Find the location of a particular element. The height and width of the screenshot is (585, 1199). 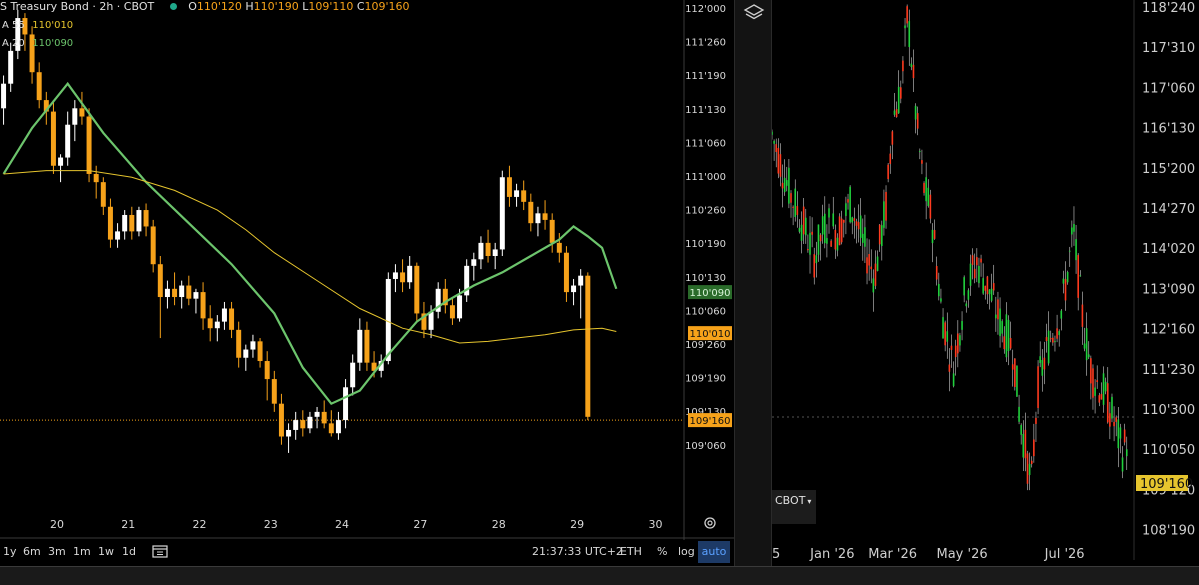

overview-candle-body is located at coordinates (867, 265).